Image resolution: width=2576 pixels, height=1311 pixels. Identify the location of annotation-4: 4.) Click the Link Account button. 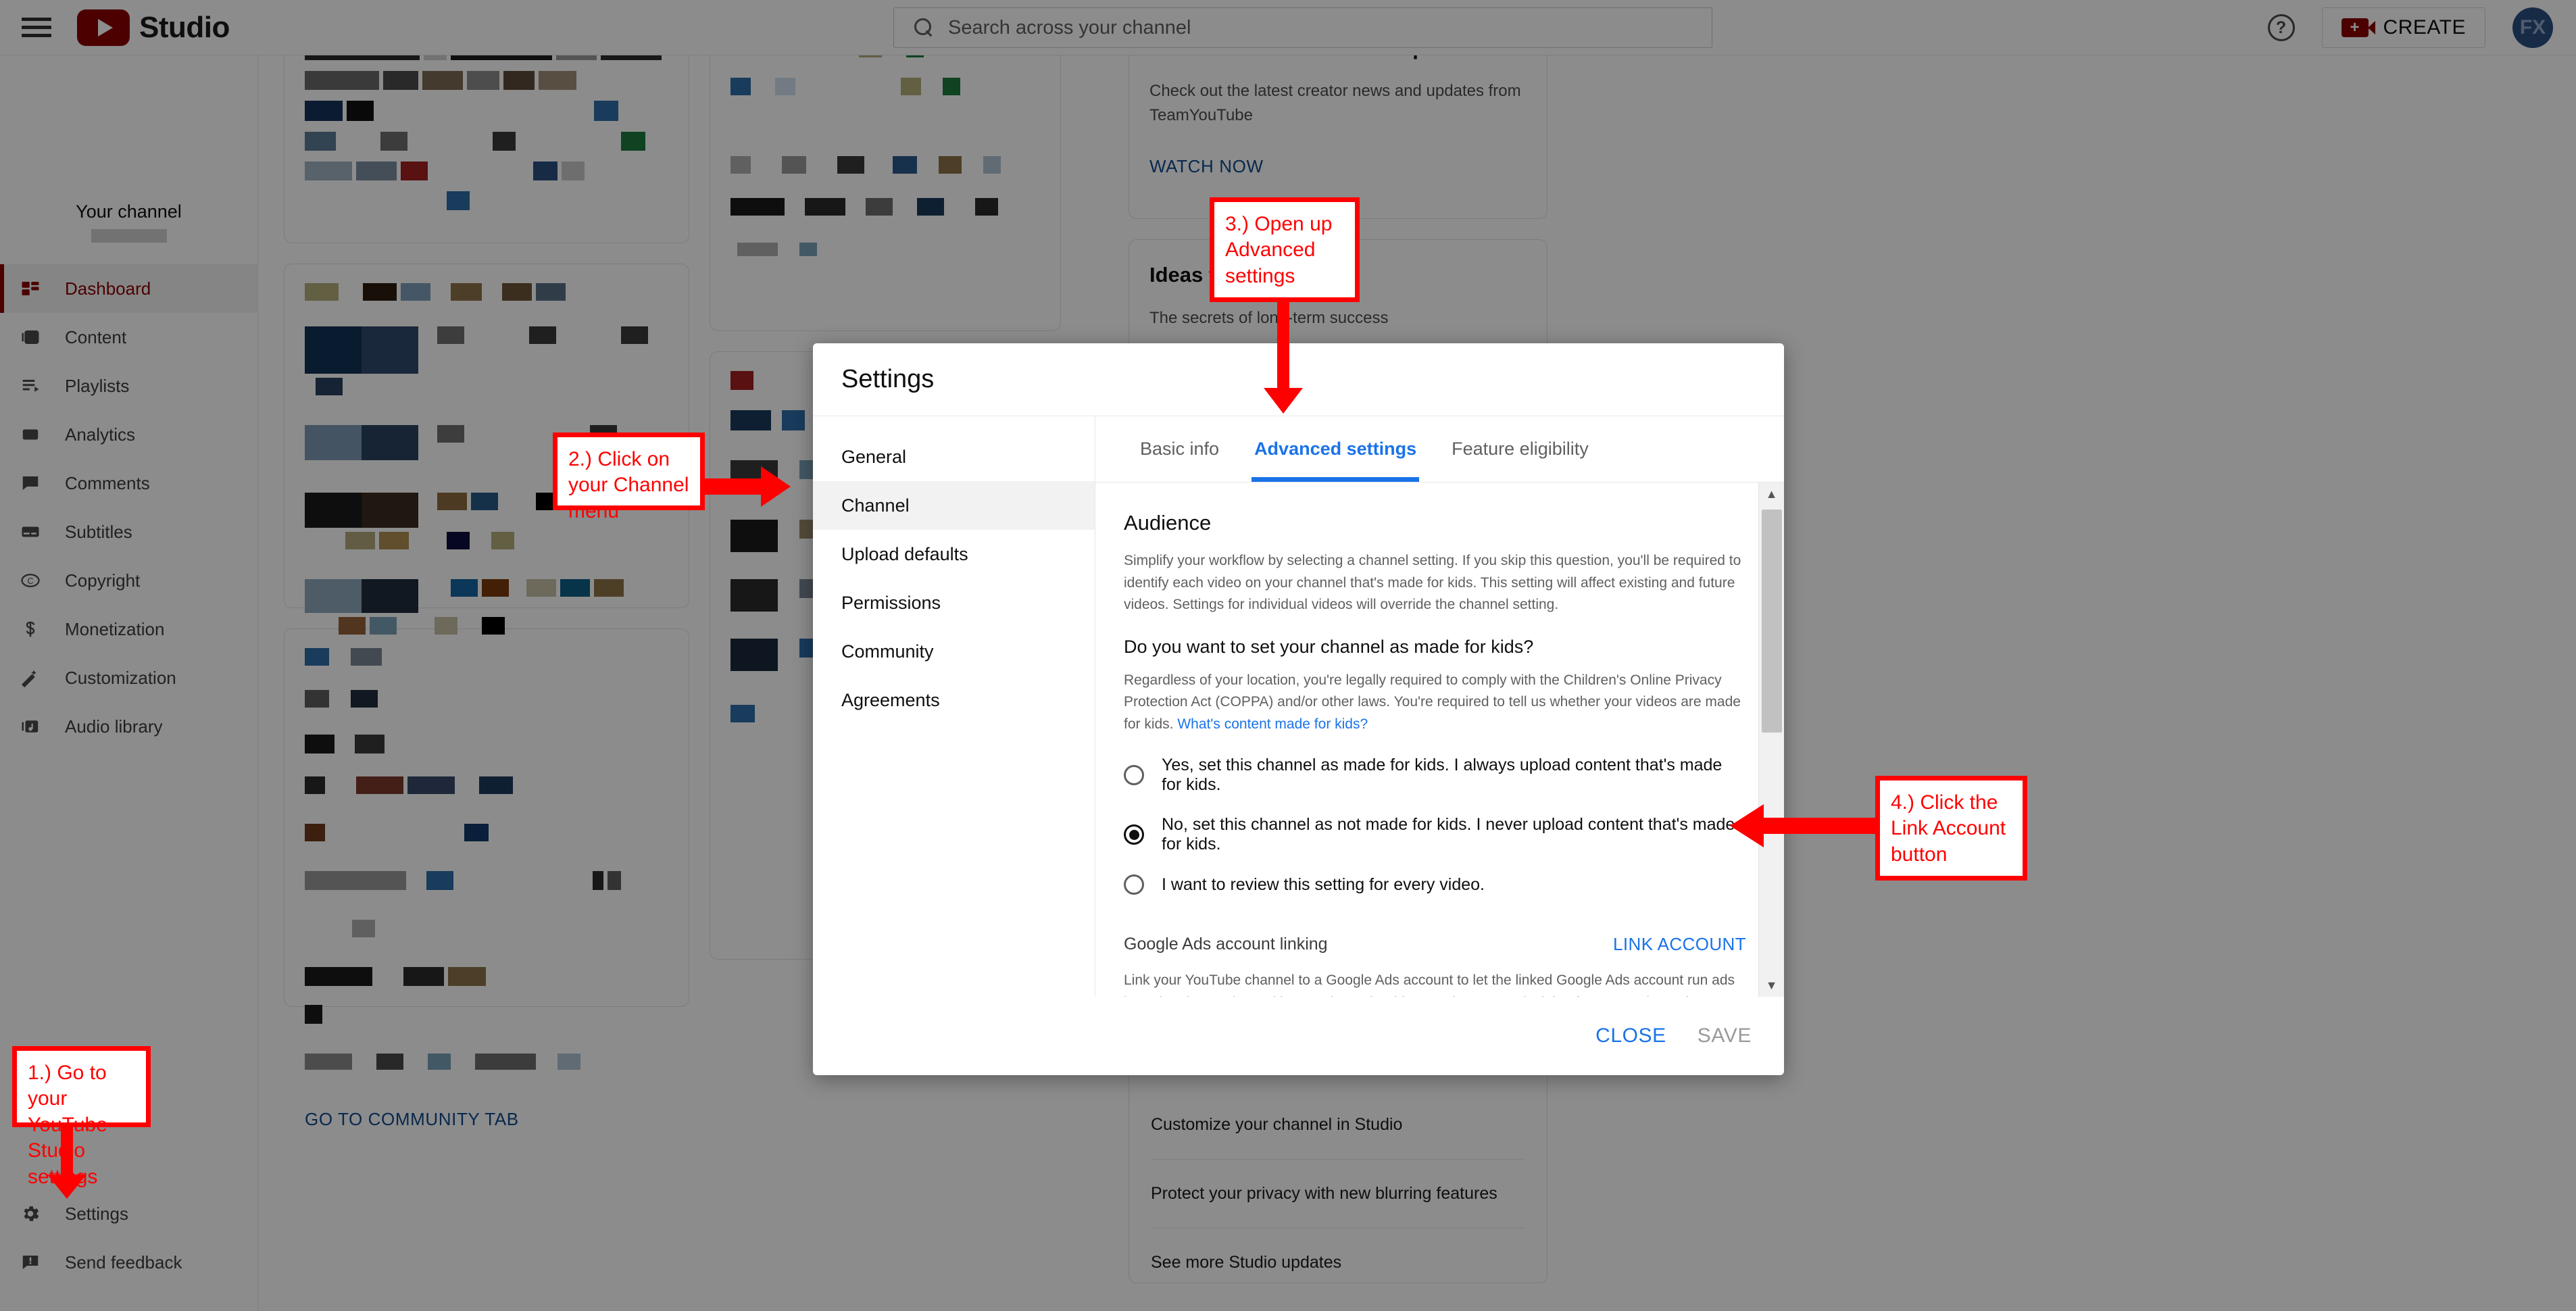
(1951, 828).